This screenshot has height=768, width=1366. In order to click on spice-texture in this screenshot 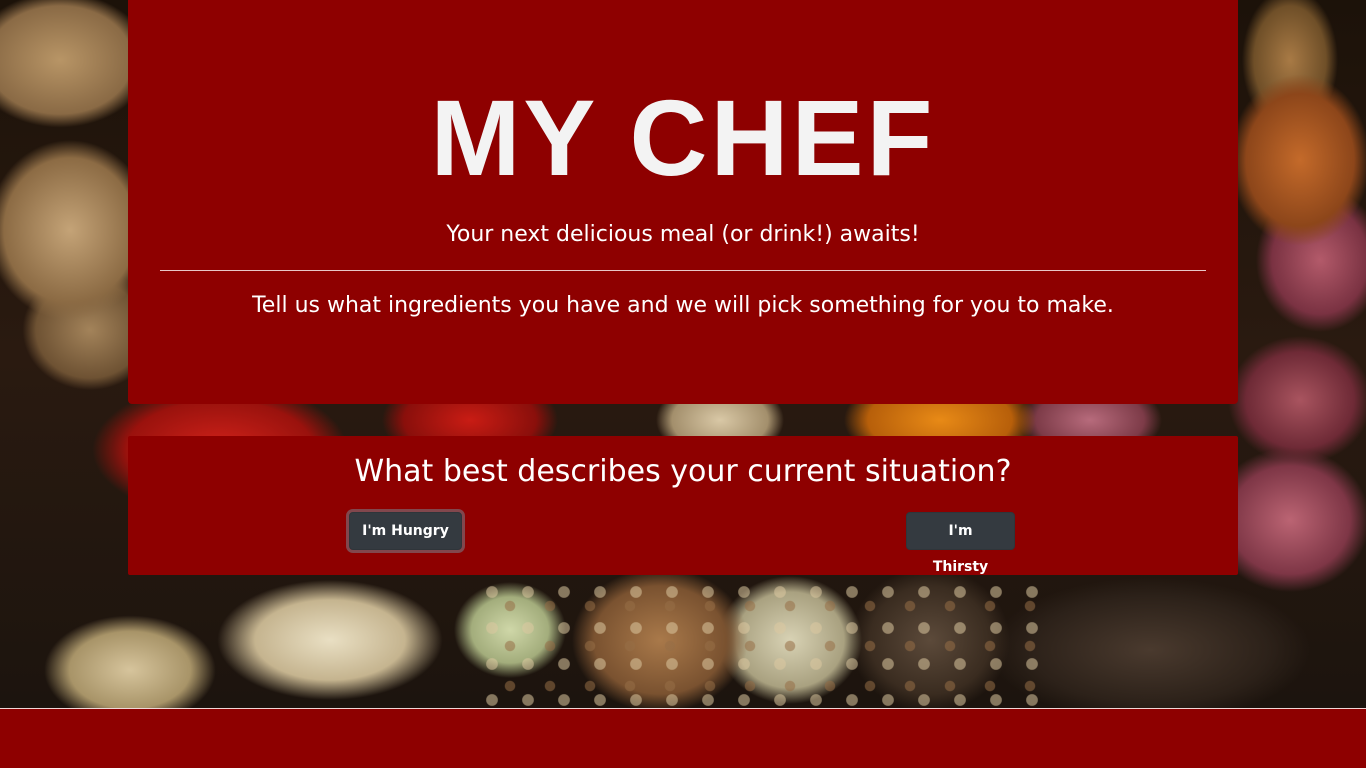, I will do `click(760, 644)`.